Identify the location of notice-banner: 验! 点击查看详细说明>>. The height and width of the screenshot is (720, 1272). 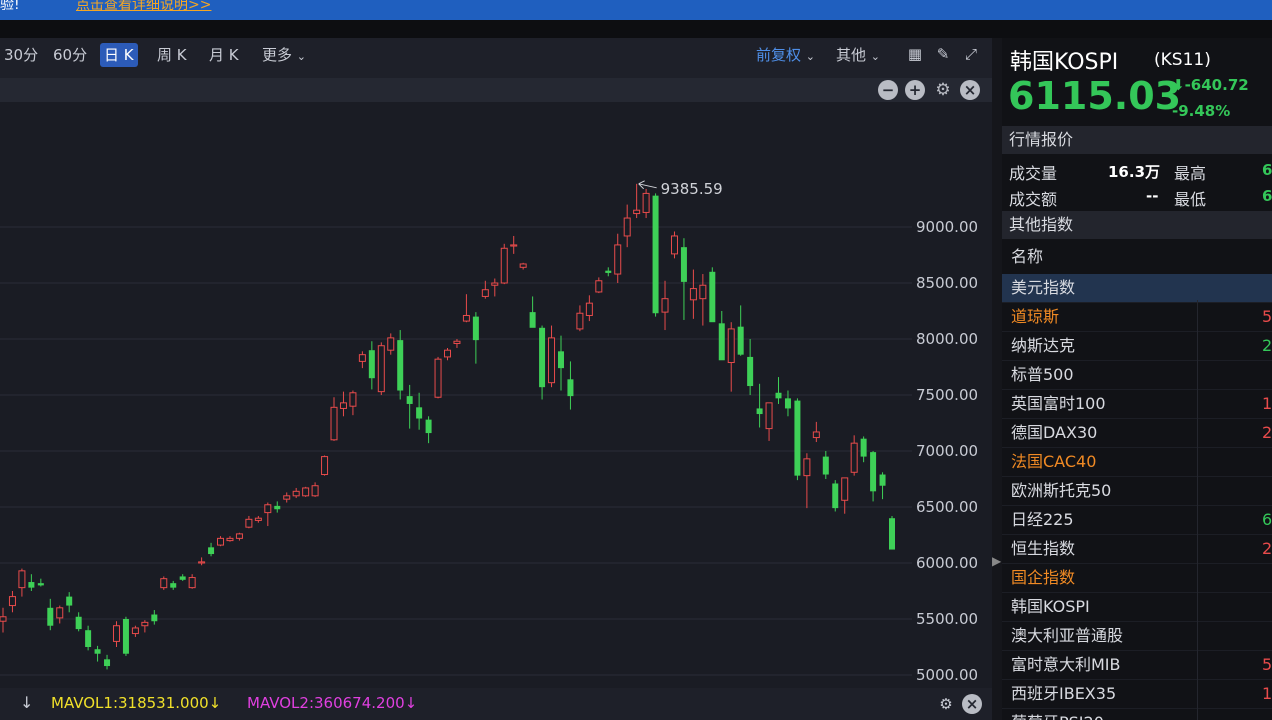
(636, 10).